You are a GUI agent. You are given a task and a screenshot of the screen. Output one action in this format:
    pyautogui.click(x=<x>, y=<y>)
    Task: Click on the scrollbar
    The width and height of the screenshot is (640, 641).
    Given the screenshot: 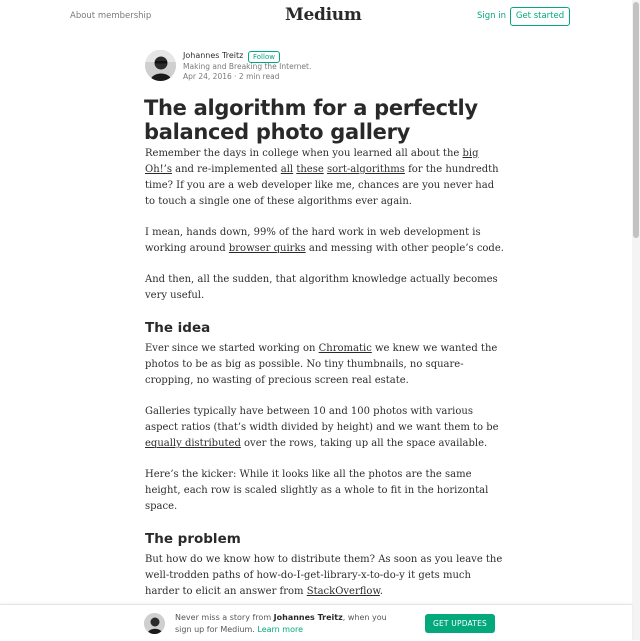 What is the action you would take?
    pyautogui.click(x=636, y=320)
    